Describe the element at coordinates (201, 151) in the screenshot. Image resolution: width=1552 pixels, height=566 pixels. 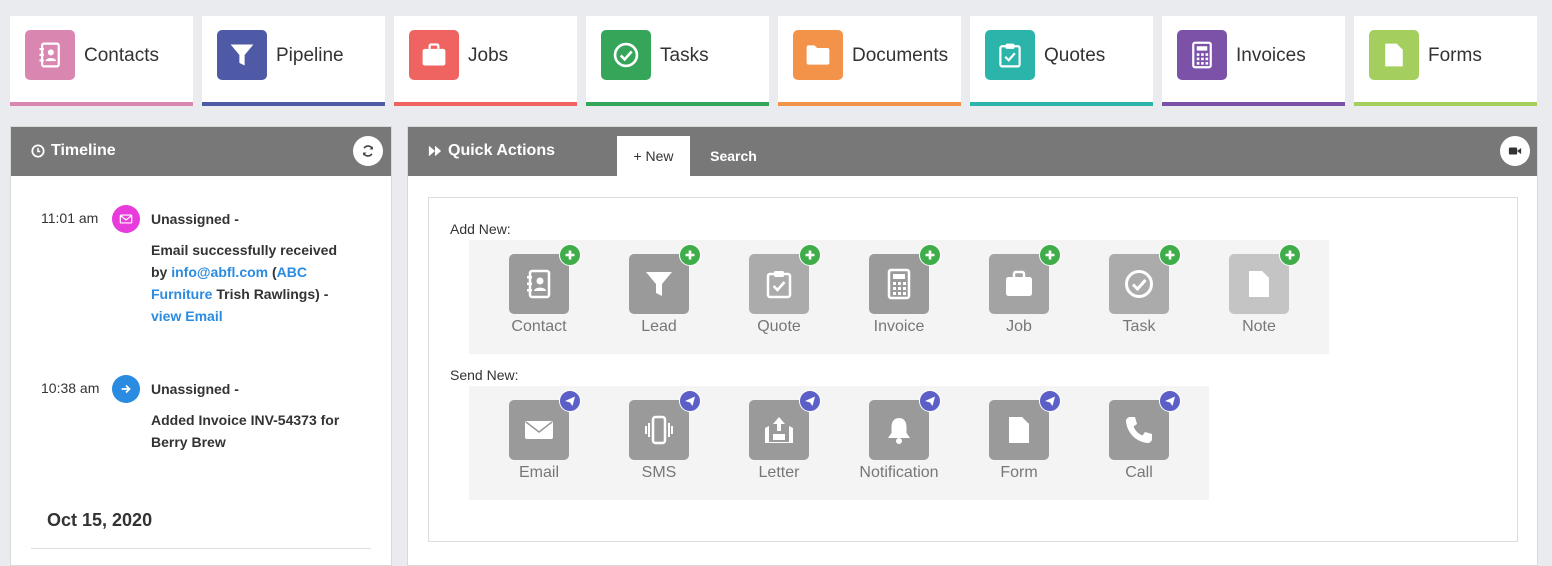
I see `timeline-header: Timeline` at that location.